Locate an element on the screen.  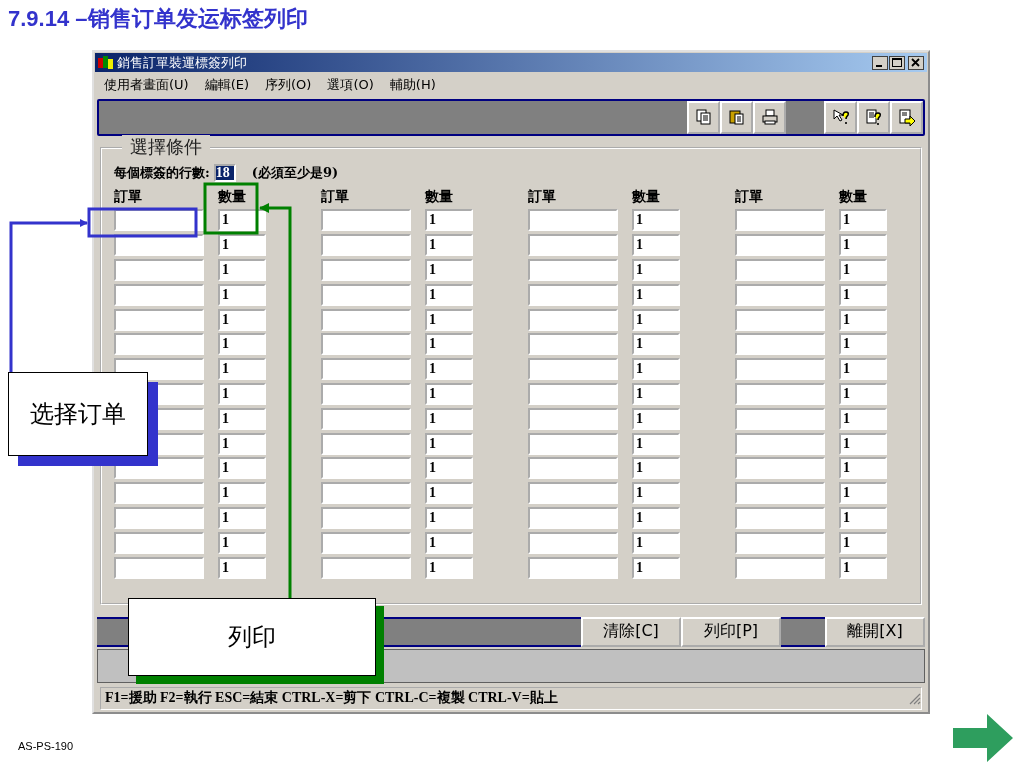
menu-item: 選項(O) is located at coordinates (350, 84).